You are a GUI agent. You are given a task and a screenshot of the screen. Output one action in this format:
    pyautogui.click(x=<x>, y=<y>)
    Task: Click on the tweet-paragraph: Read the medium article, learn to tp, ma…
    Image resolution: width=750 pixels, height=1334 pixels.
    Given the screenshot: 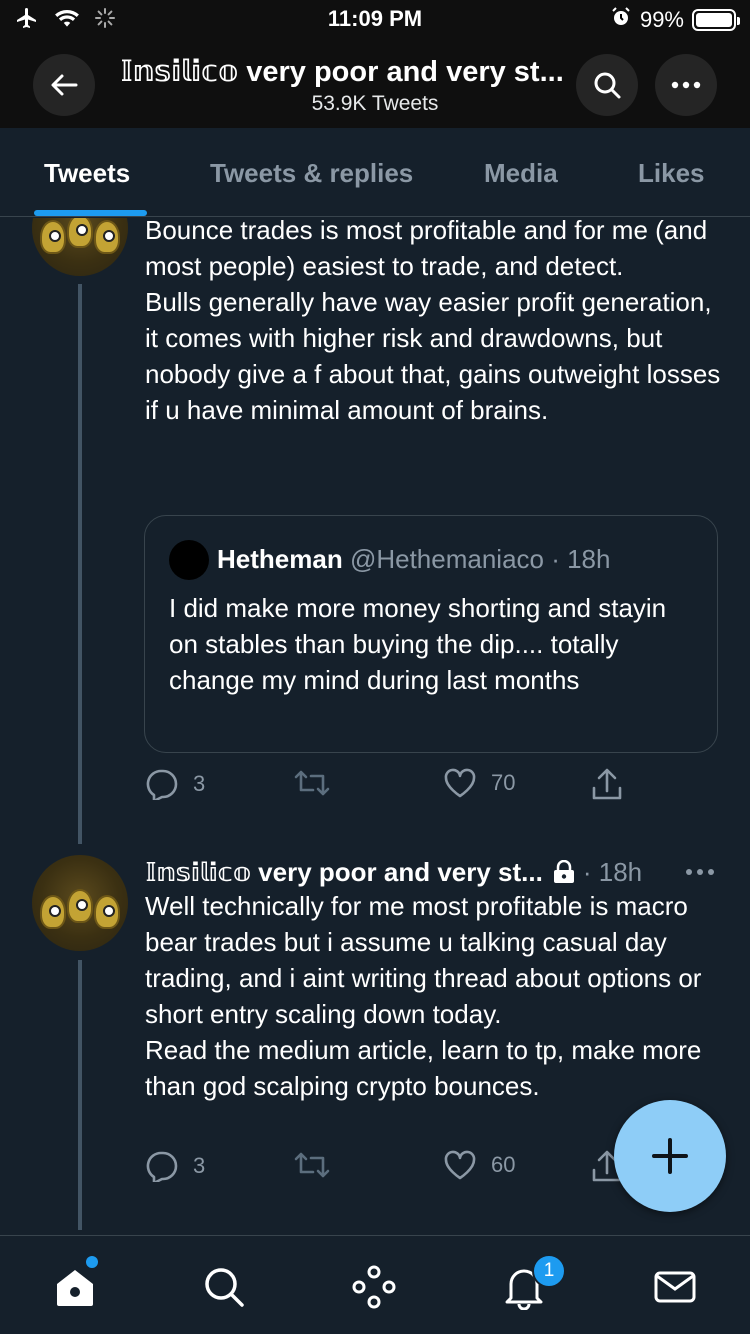 What is the action you would take?
    pyautogui.click(x=423, y=1068)
    